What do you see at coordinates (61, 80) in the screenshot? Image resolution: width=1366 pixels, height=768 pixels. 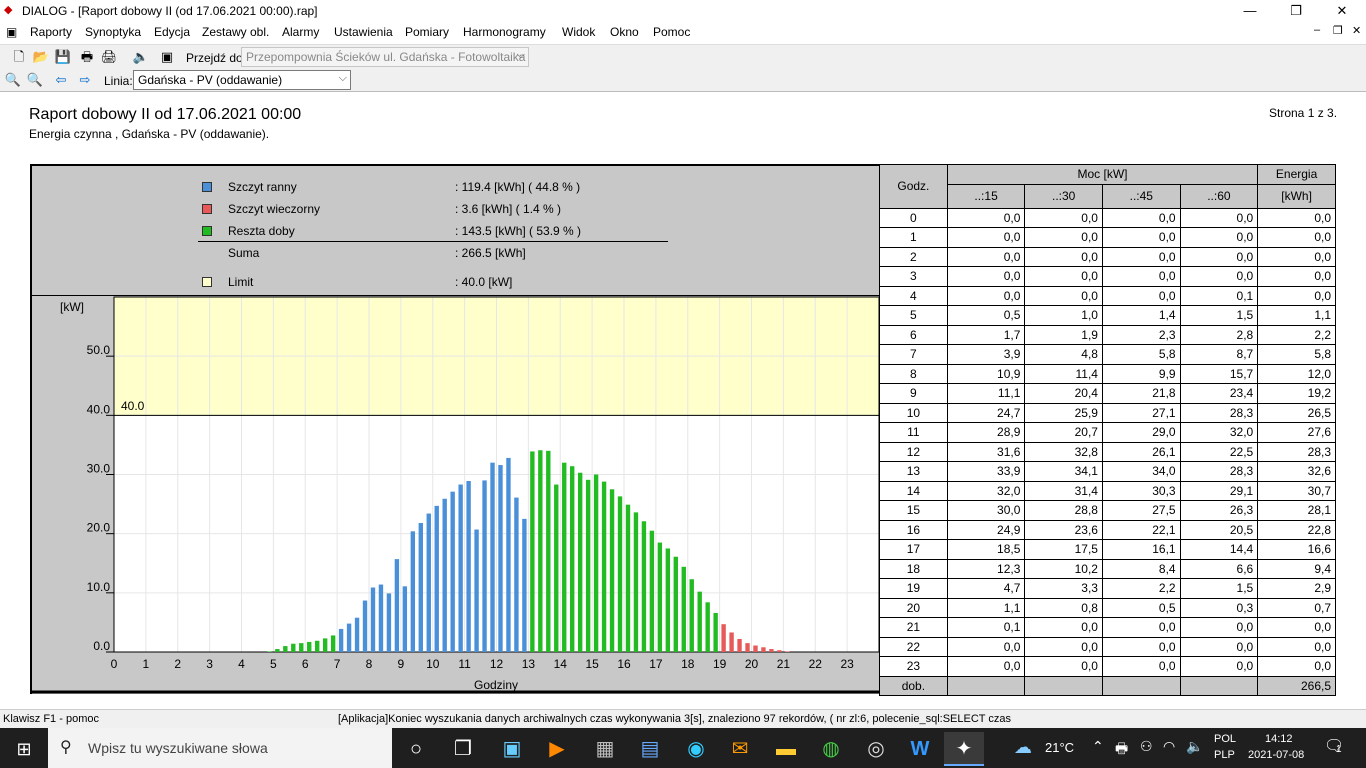 I see `prev-page-icon: ⇦` at bounding box center [61, 80].